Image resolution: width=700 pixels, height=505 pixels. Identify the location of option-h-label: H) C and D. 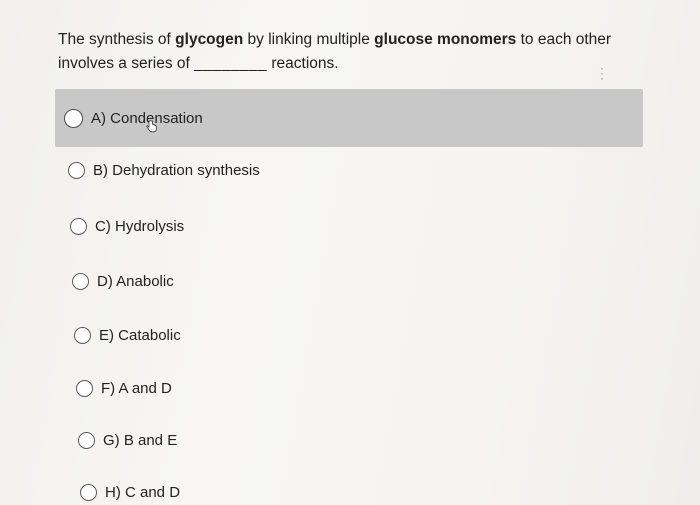
(143, 492).